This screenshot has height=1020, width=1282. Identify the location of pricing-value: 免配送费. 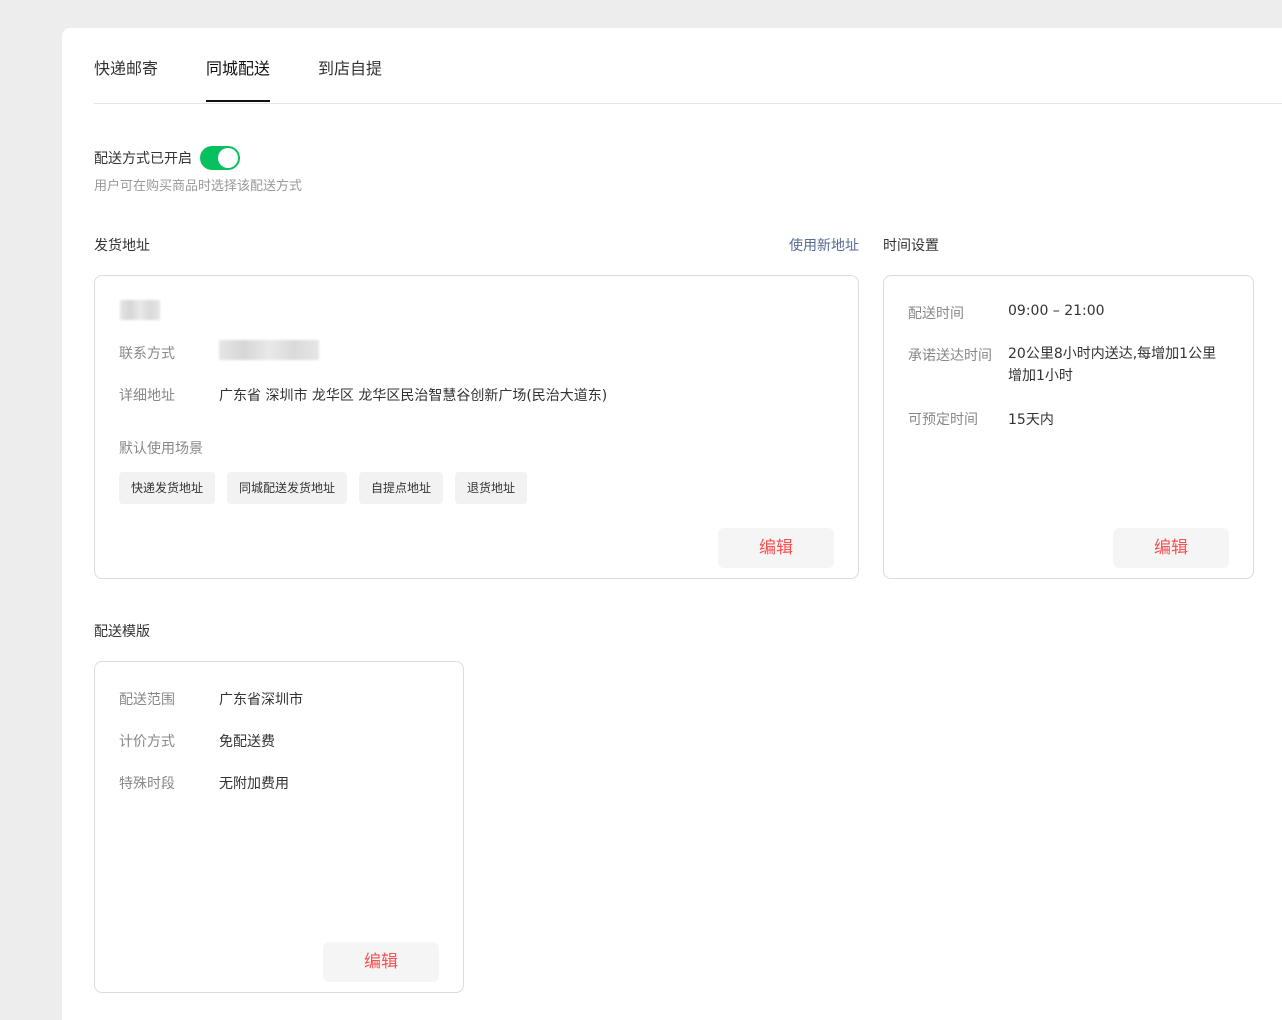
(247, 742).